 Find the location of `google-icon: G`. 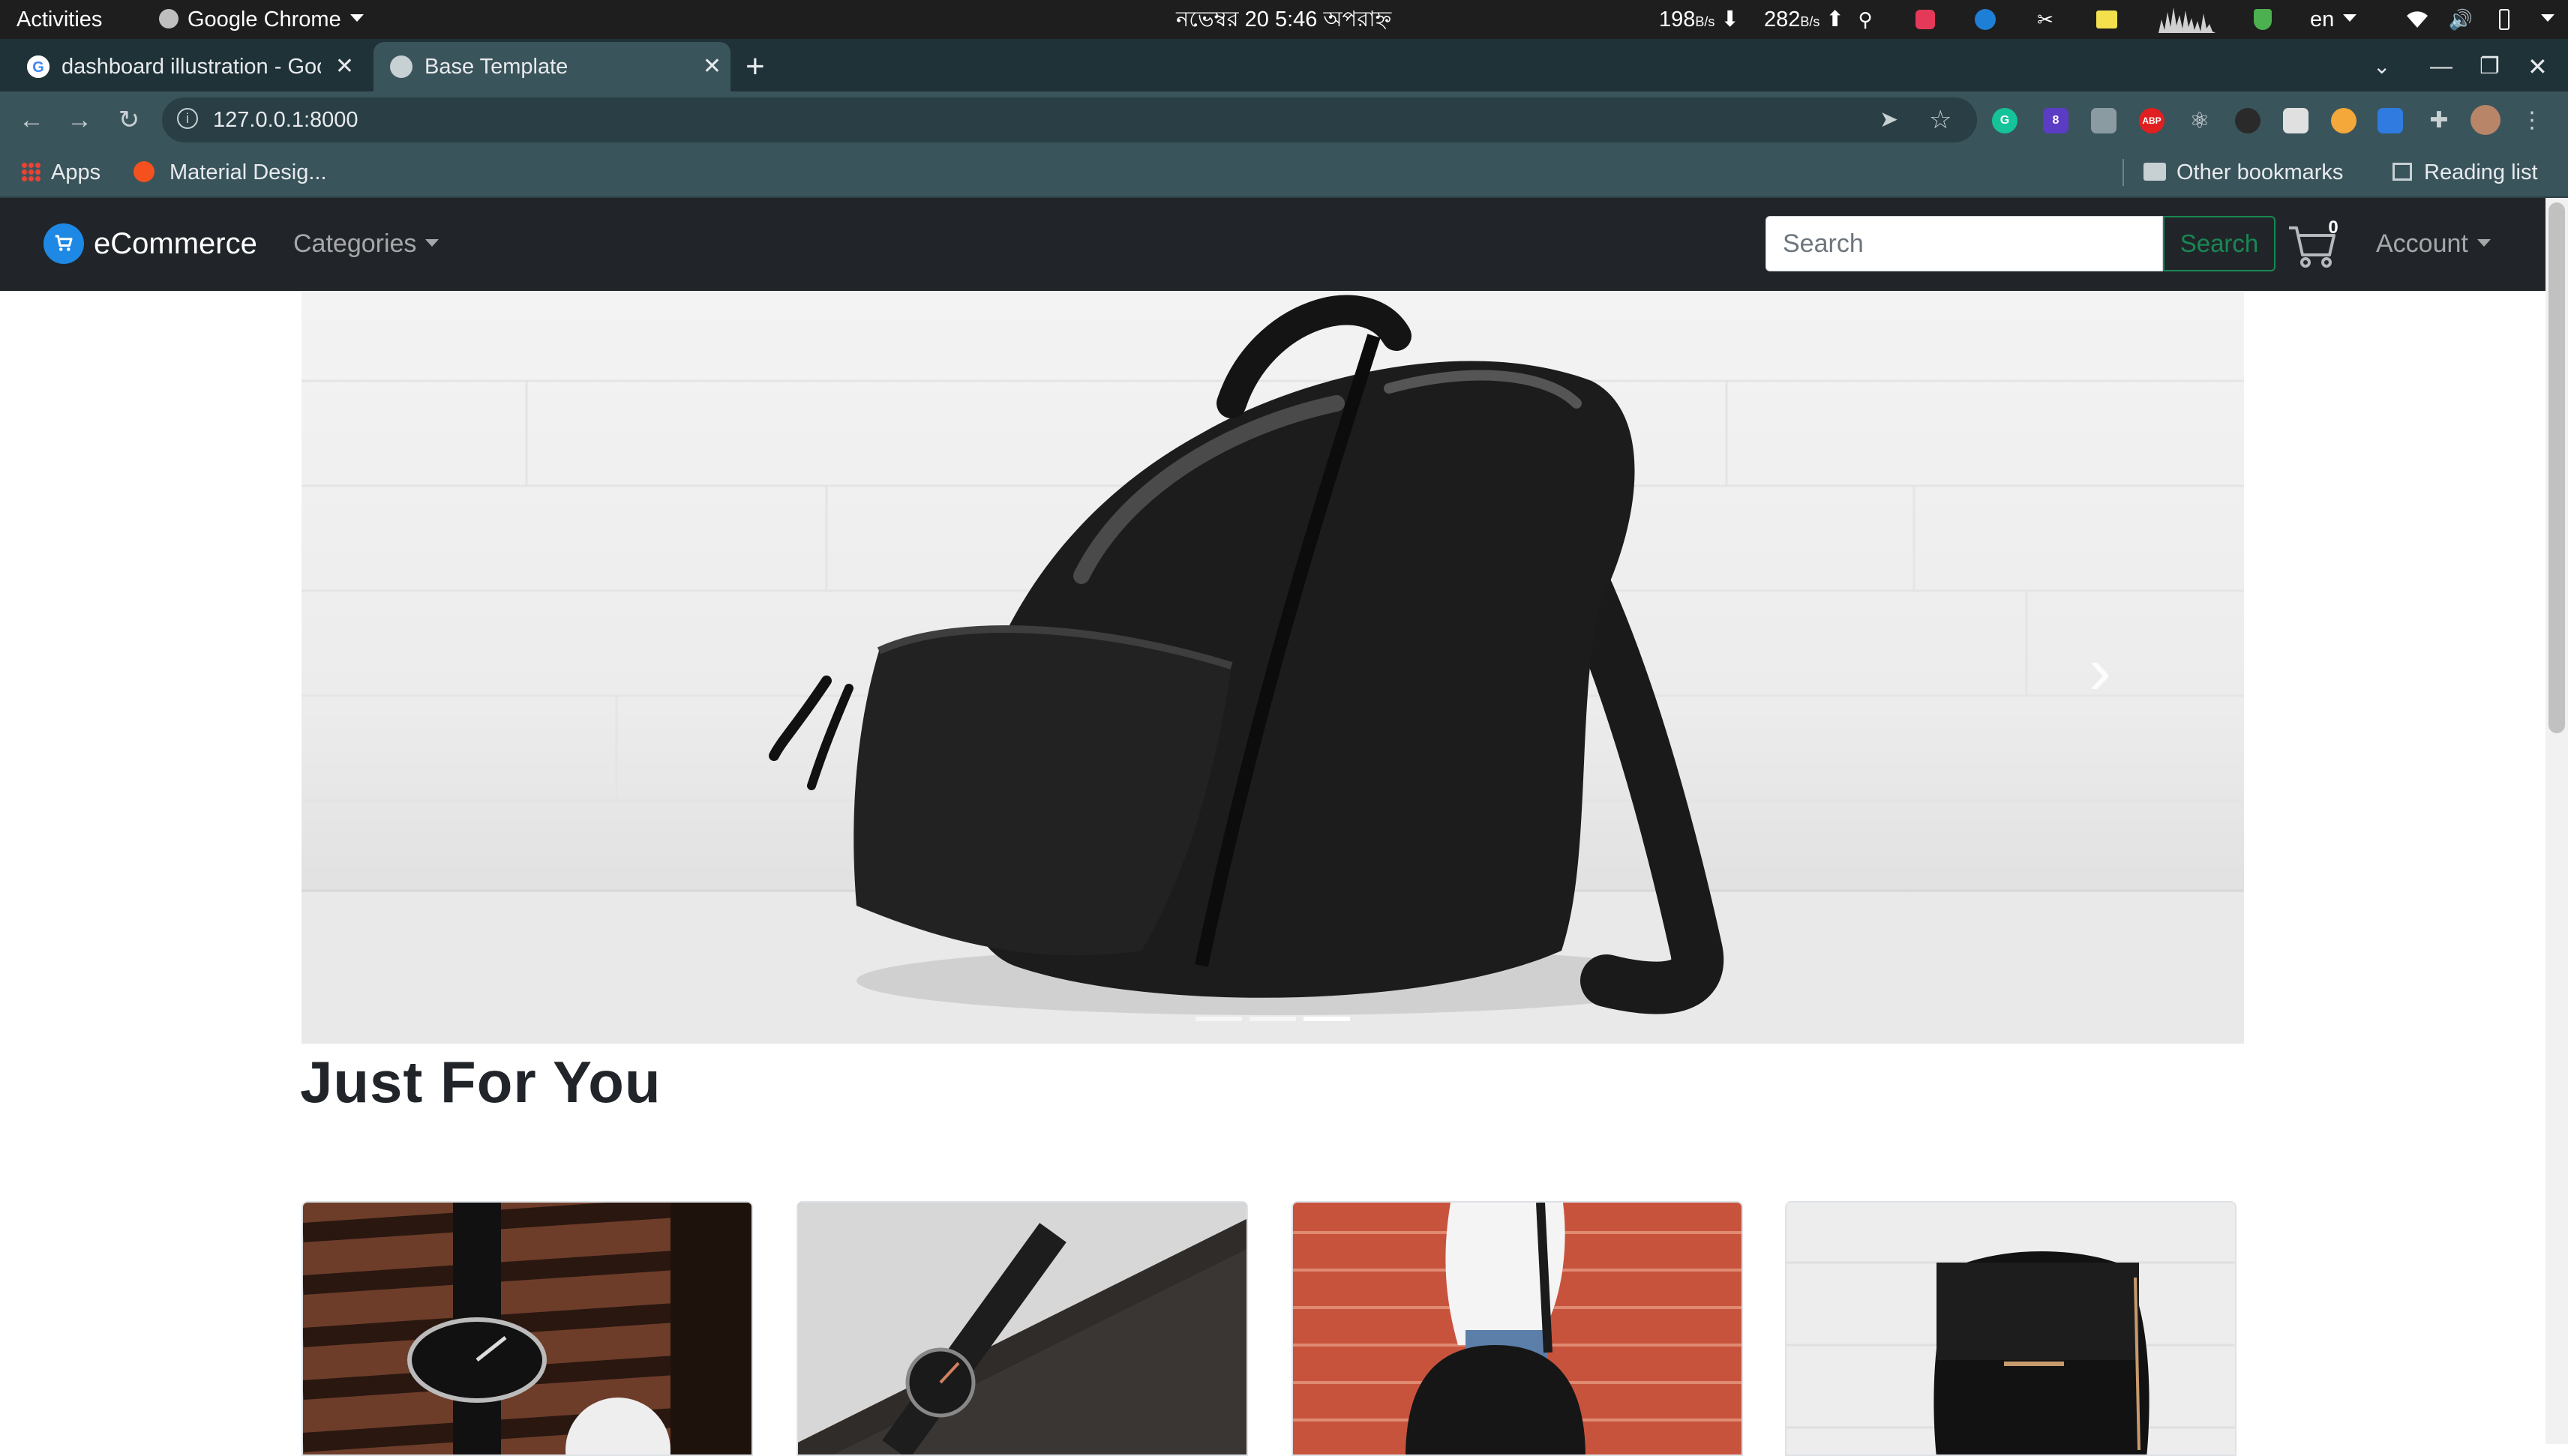

google-icon: G is located at coordinates (38, 66).